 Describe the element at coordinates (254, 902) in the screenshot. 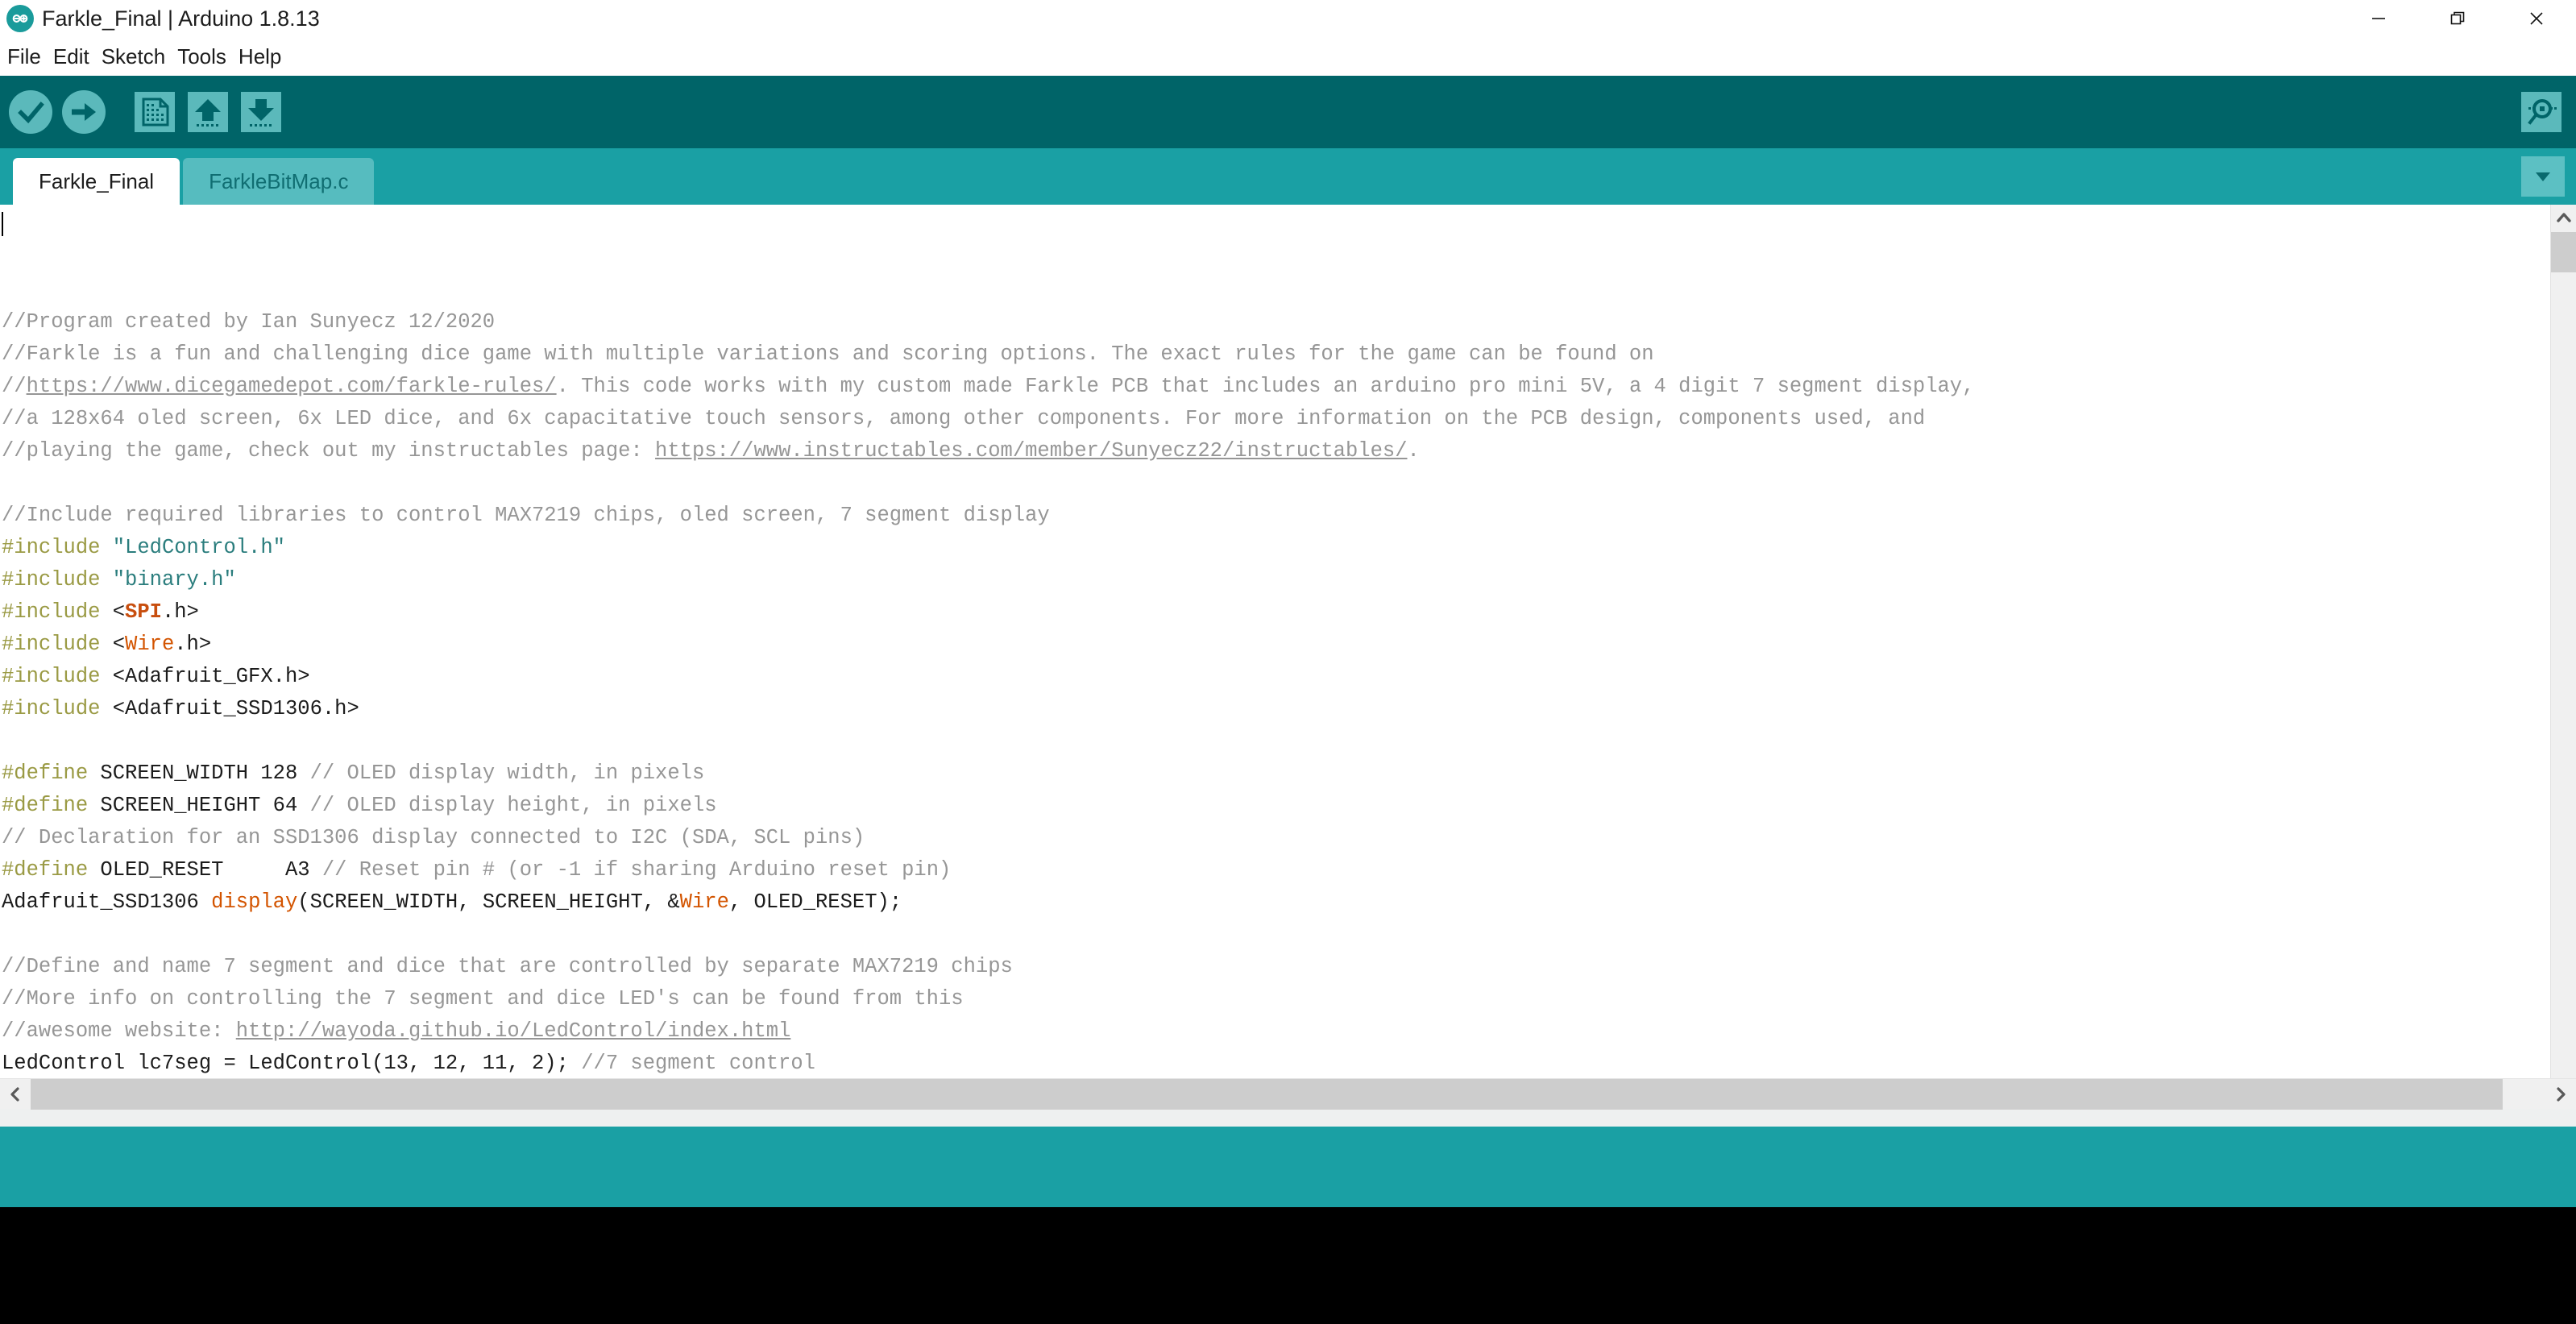

I see `code-token: display` at that location.